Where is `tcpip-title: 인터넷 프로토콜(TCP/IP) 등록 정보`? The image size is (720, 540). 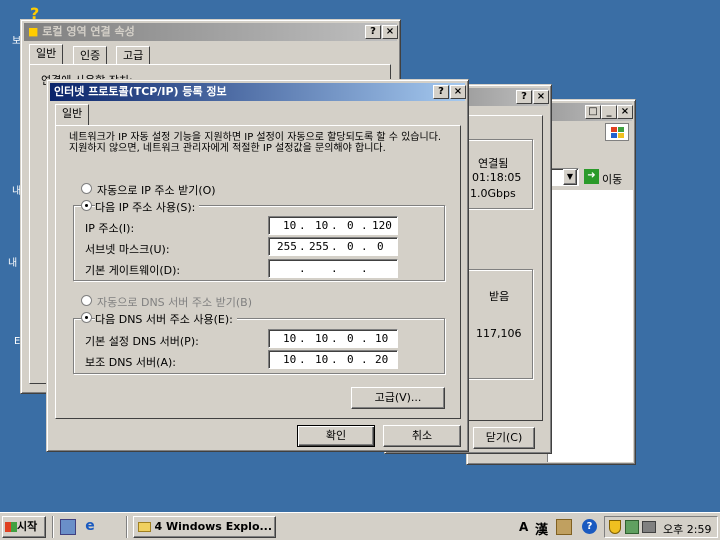
tcpip-title: 인터넷 프로토콜(TCP/IP) 등록 정보 is located at coordinates (140, 91).